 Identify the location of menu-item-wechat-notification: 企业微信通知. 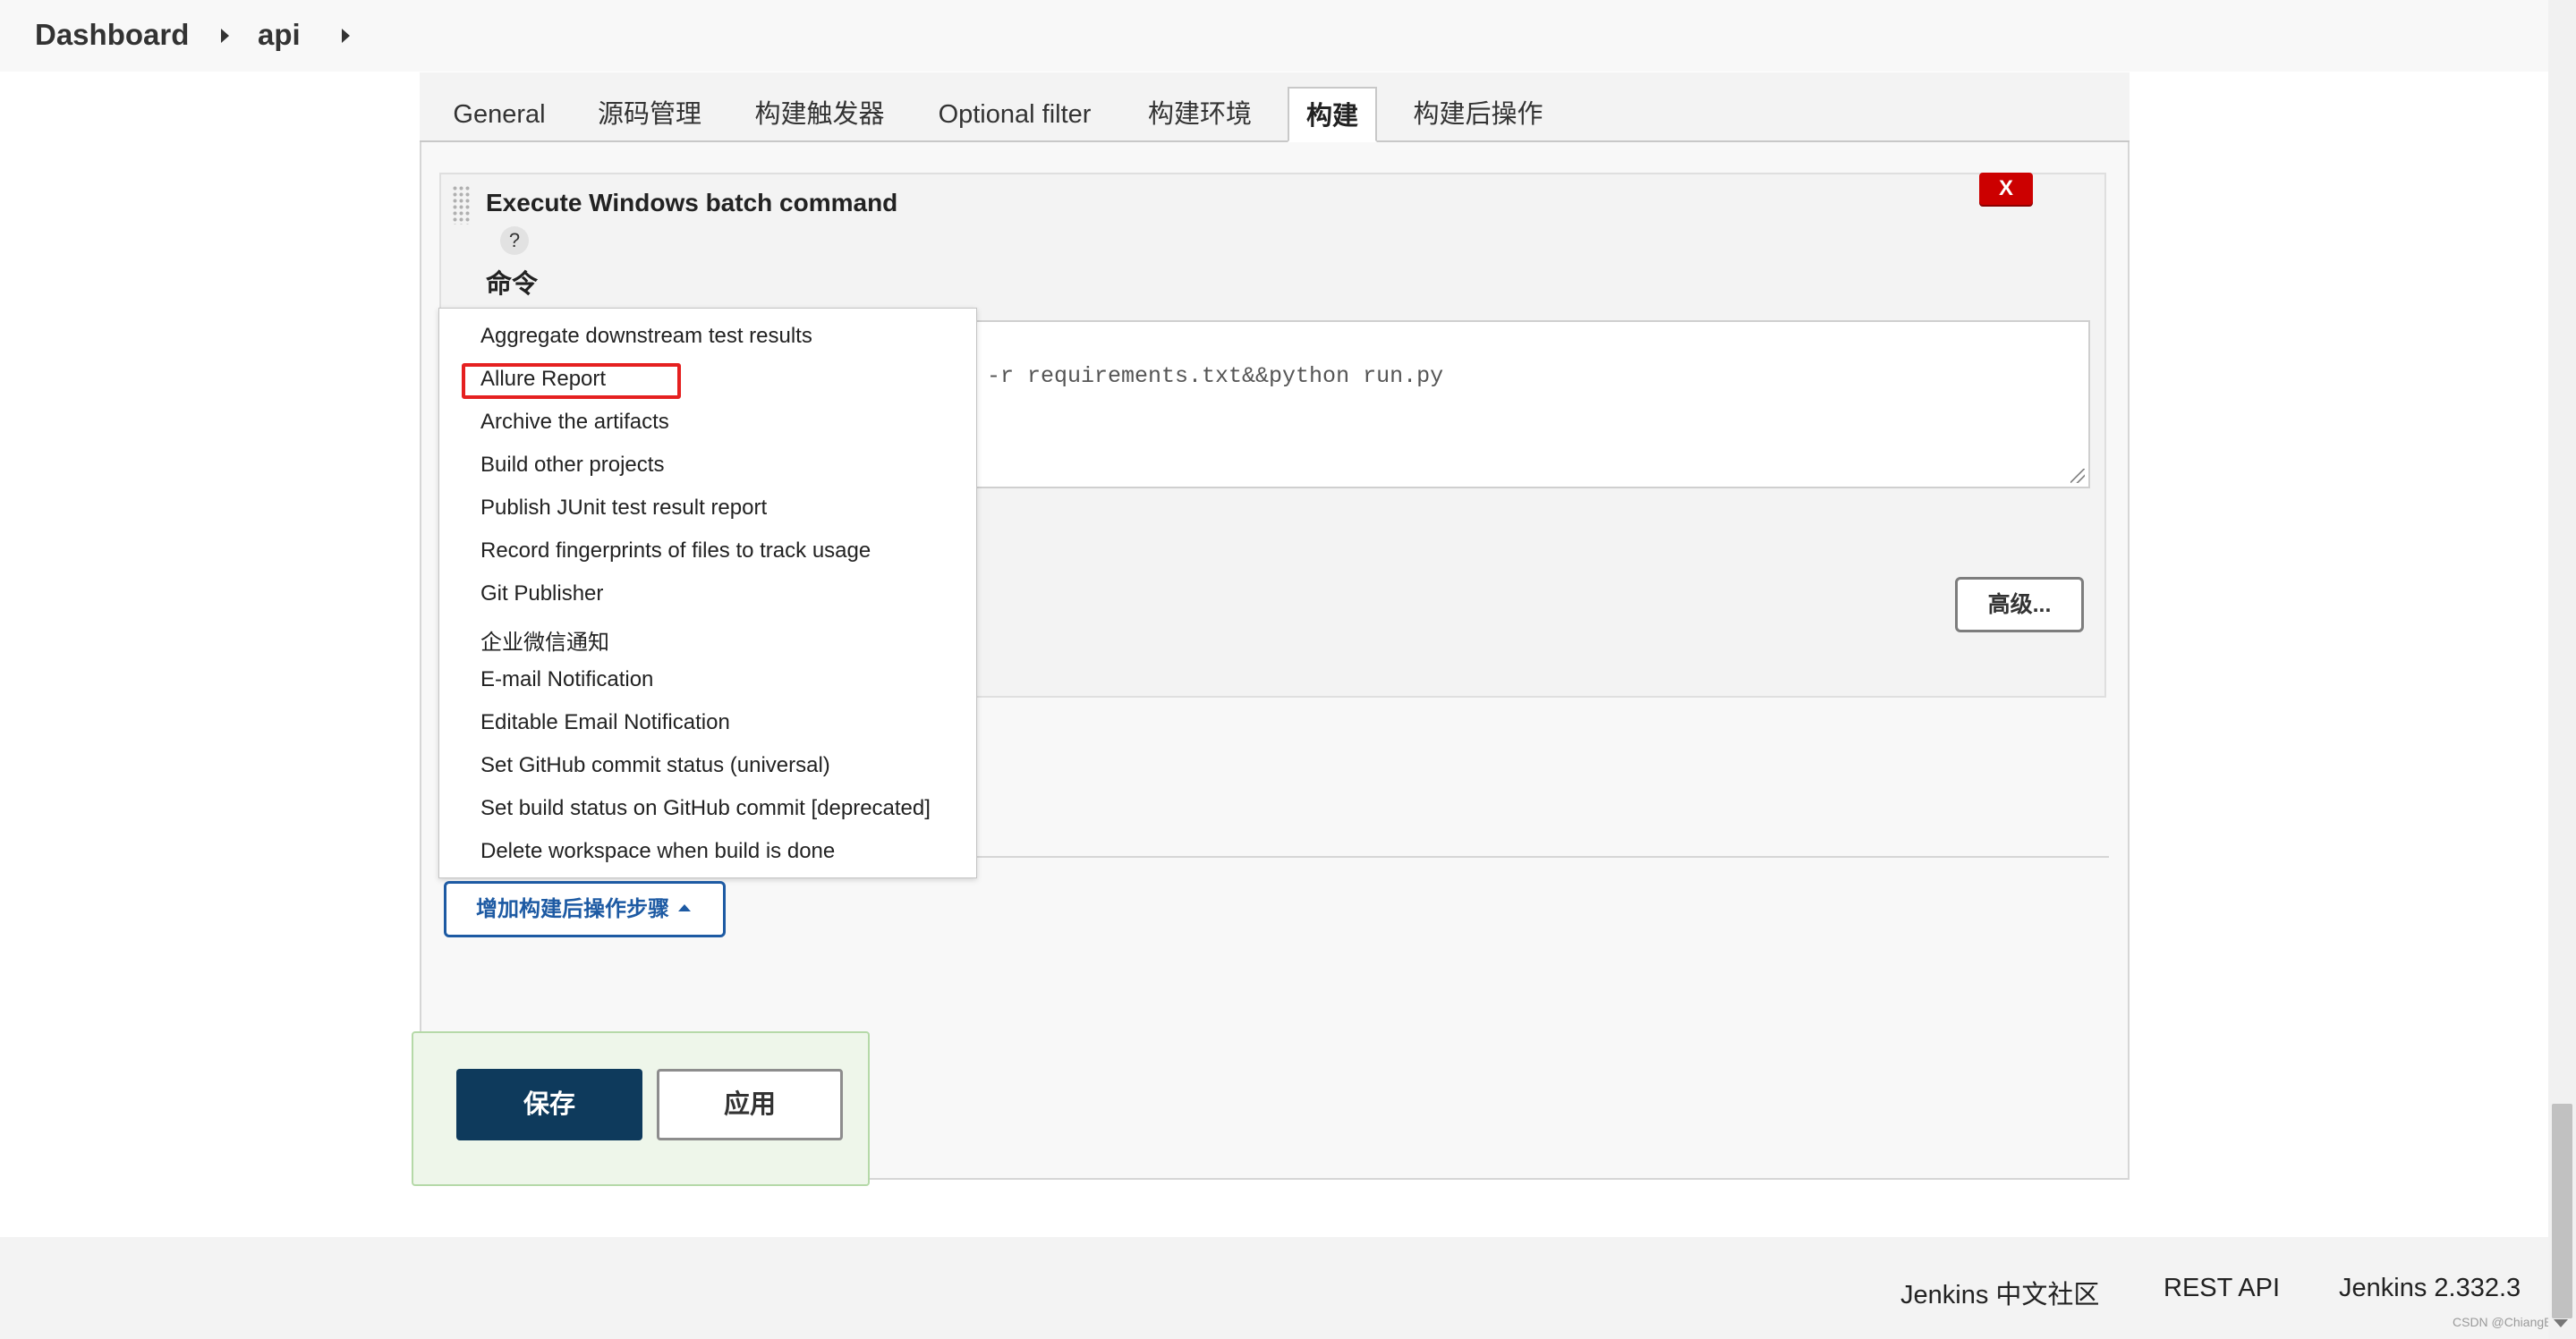
(544, 640).